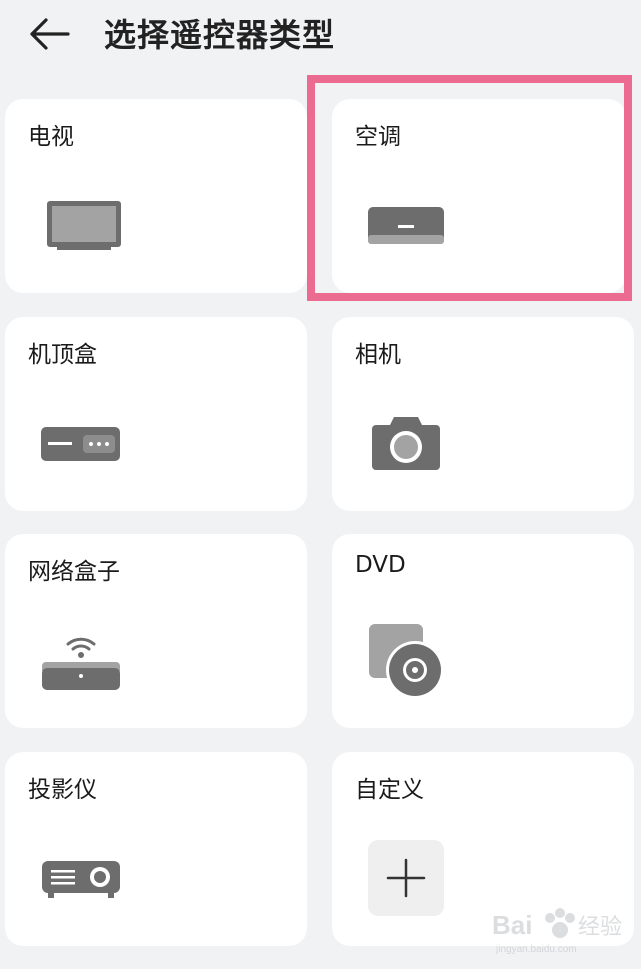  Describe the element at coordinates (220, 35) in the screenshot. I see `page-title: 选择遥控器类型` at that location.